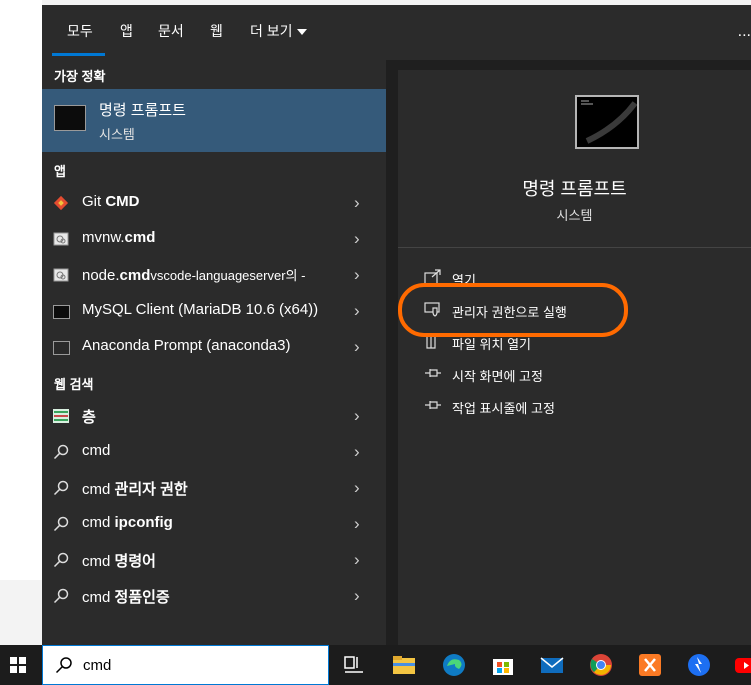 Image resolution: width=751 pixels, height=685 pixels. I want to click on section-apps: 앱, so click(60, 171).